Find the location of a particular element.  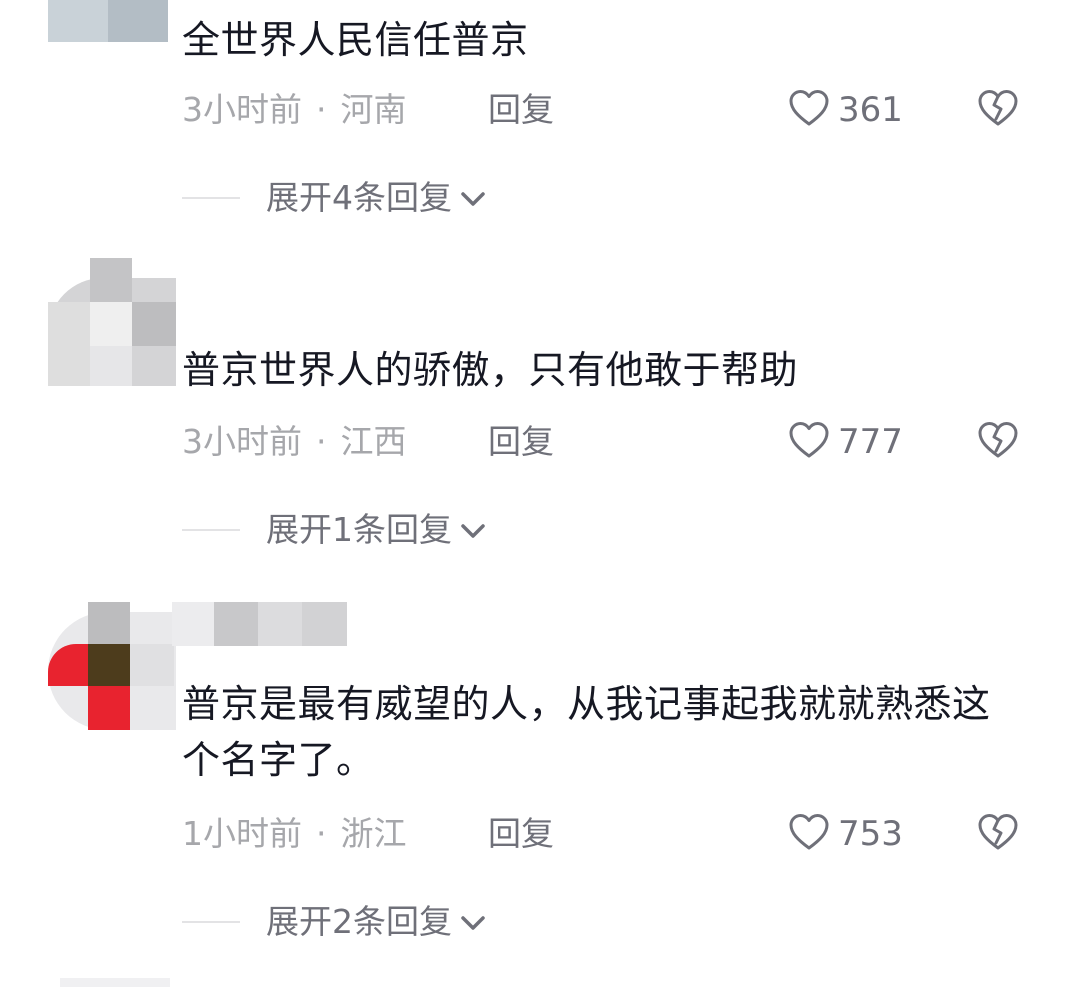

comment-location: 浙江 is located at coordinates (373, 833).